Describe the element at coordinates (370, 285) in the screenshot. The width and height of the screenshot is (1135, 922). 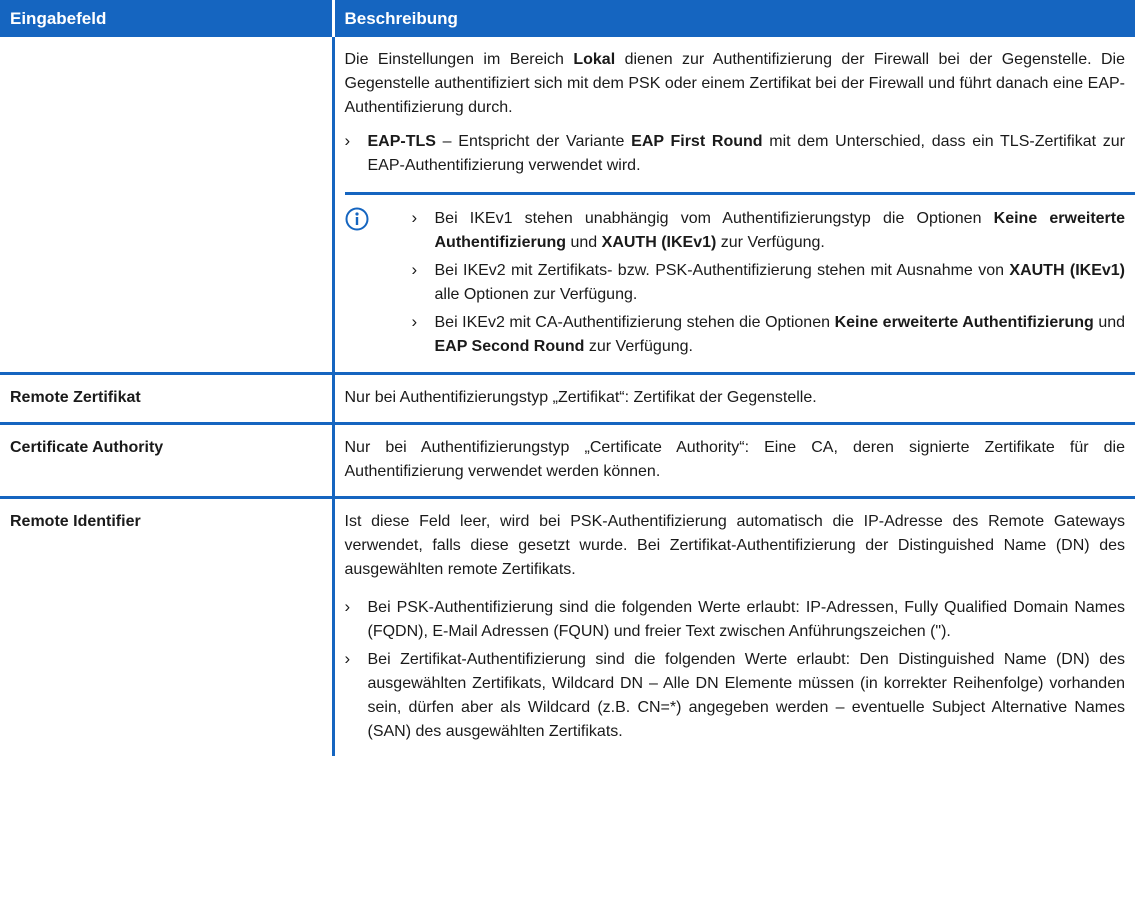
I see `info-icon` at that location.